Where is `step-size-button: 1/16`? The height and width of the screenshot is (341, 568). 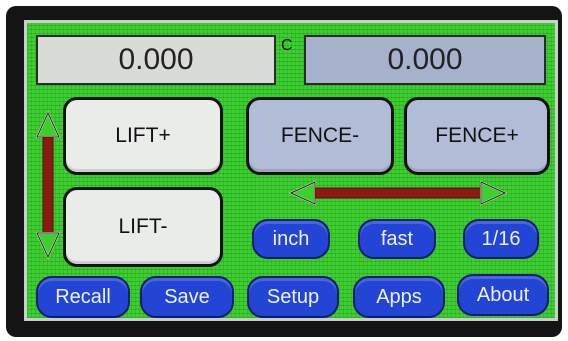
step-size-button: 1/16 is located at coordinates (501, 239).